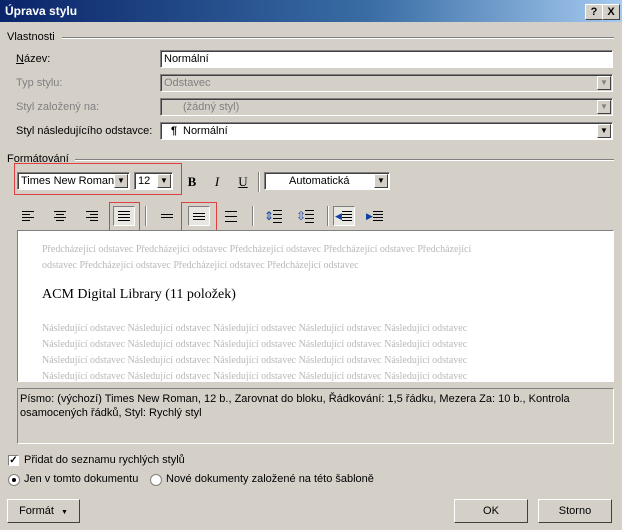 Image resolution: width=622 pixels, height=530 pixels. I want to click on format-button: Formát ▼, so click(43, 511).